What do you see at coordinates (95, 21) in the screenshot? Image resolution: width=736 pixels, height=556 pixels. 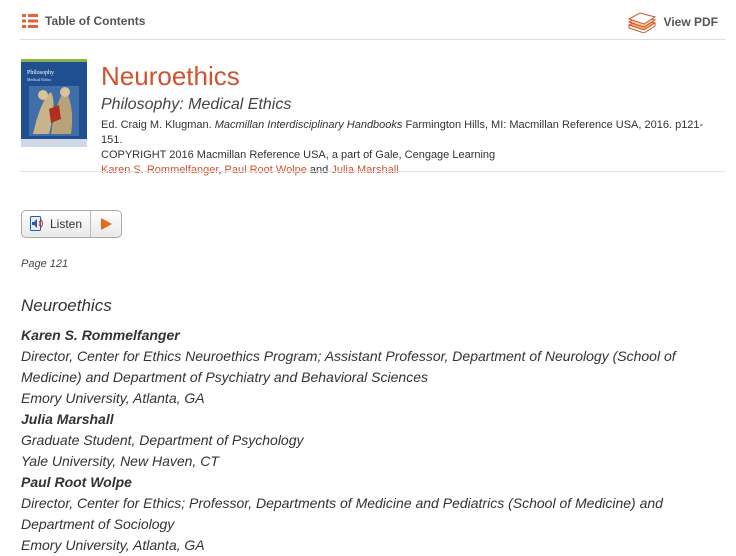 I see `table-of-contents-label: Table of Contents` at bounding box center [95, 21].